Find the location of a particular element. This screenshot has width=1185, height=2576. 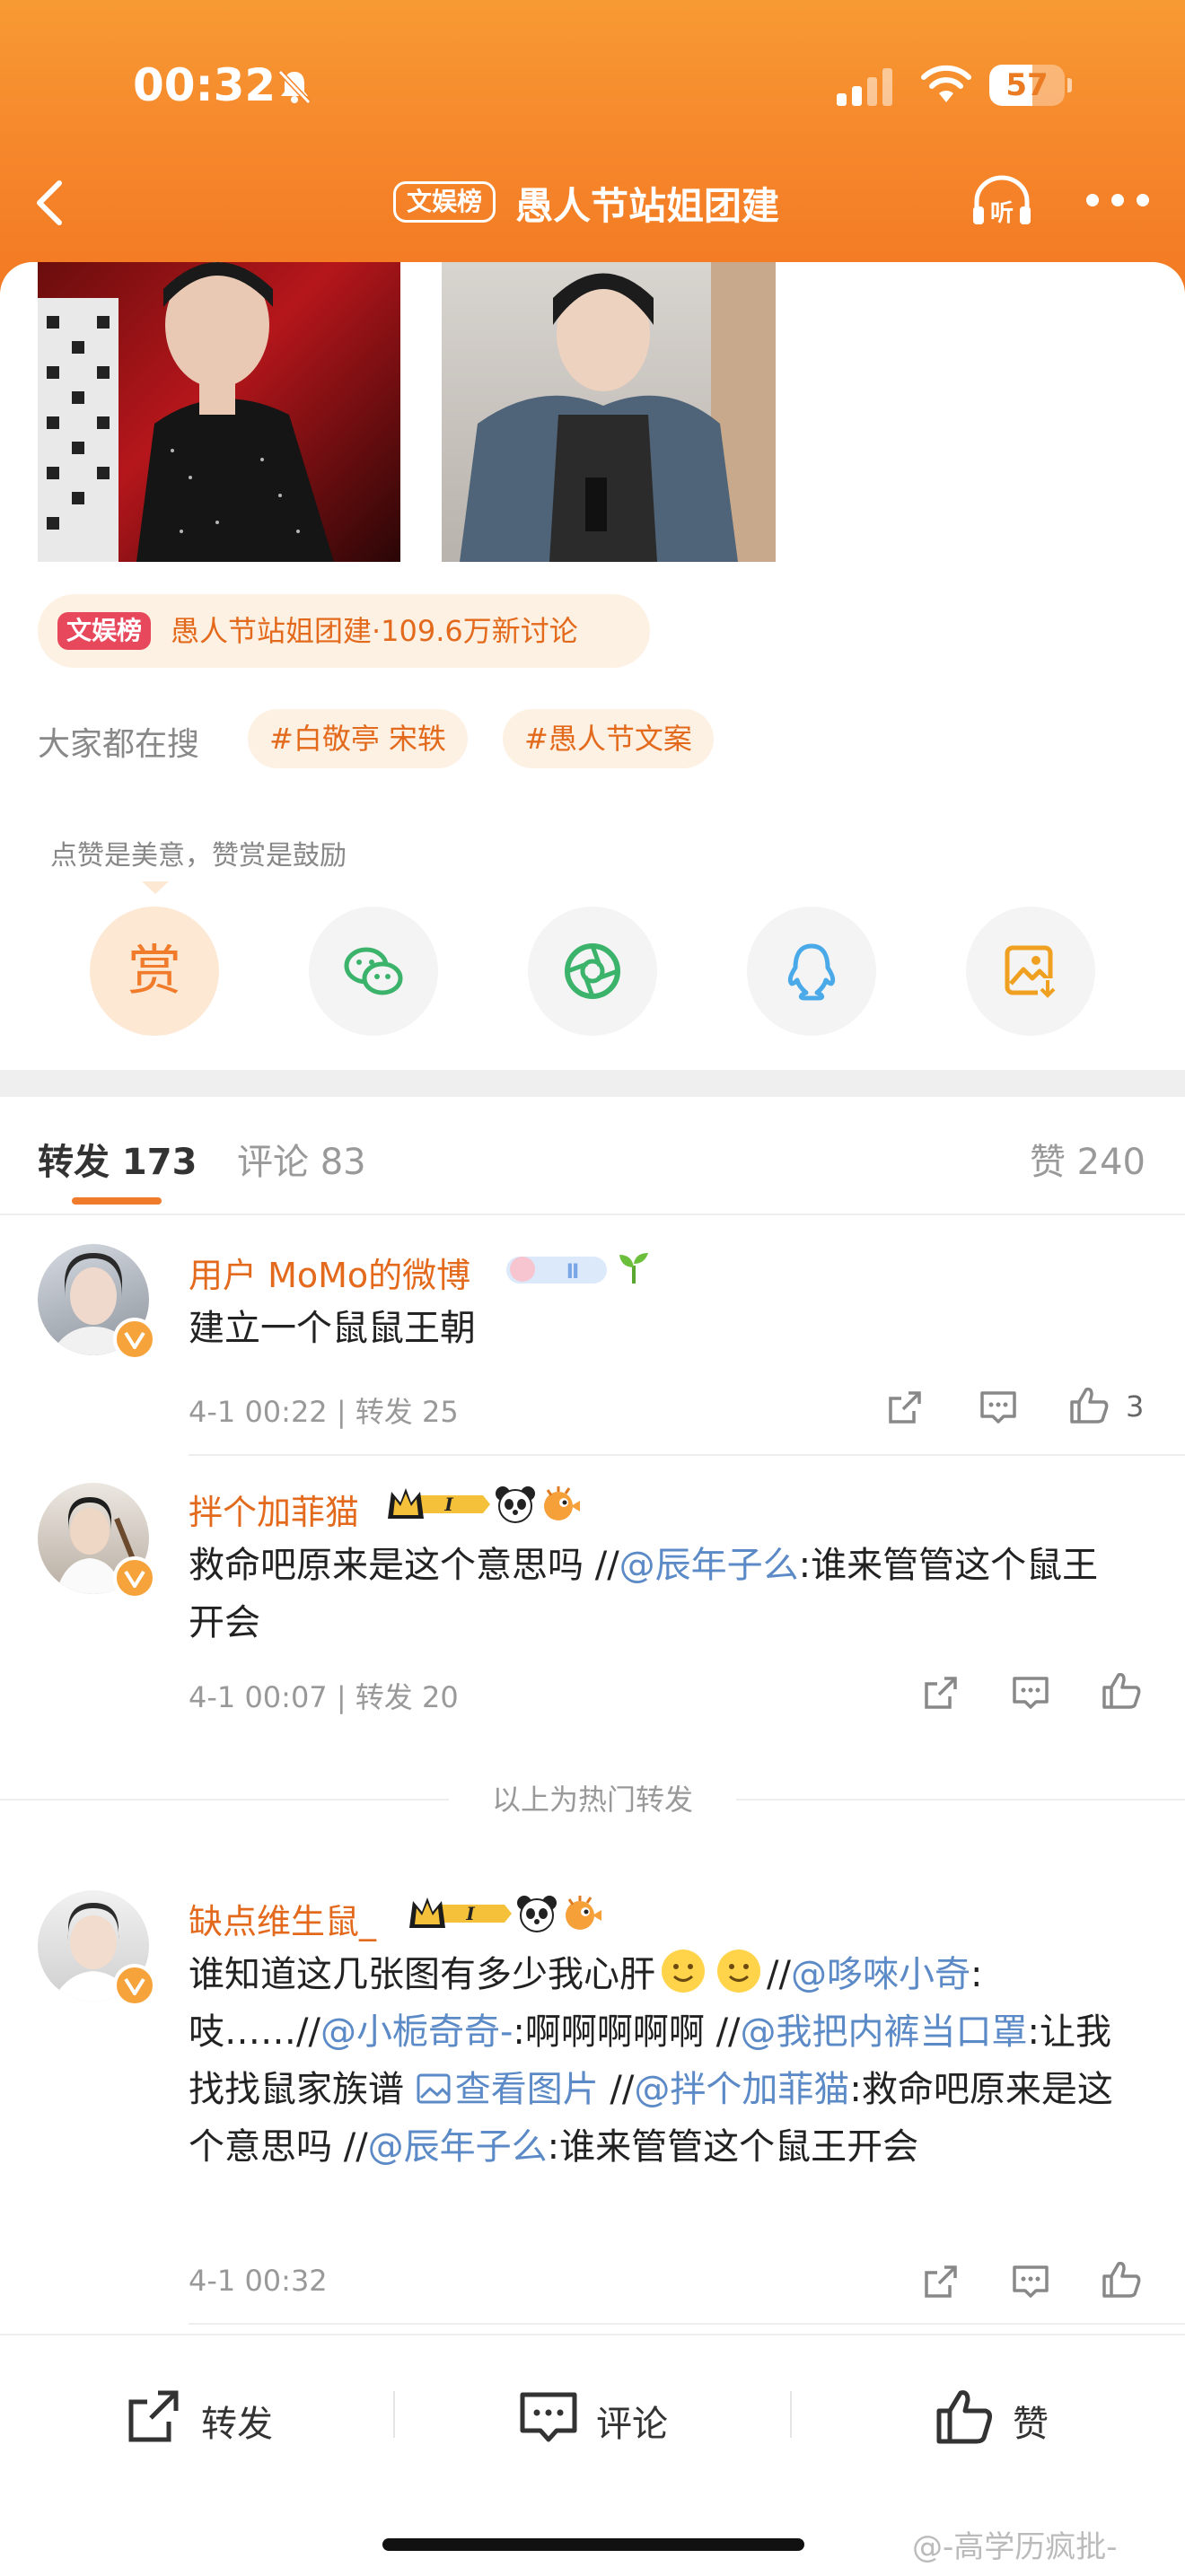

like-label: 赞 is located at coordinates (1031, 2424).